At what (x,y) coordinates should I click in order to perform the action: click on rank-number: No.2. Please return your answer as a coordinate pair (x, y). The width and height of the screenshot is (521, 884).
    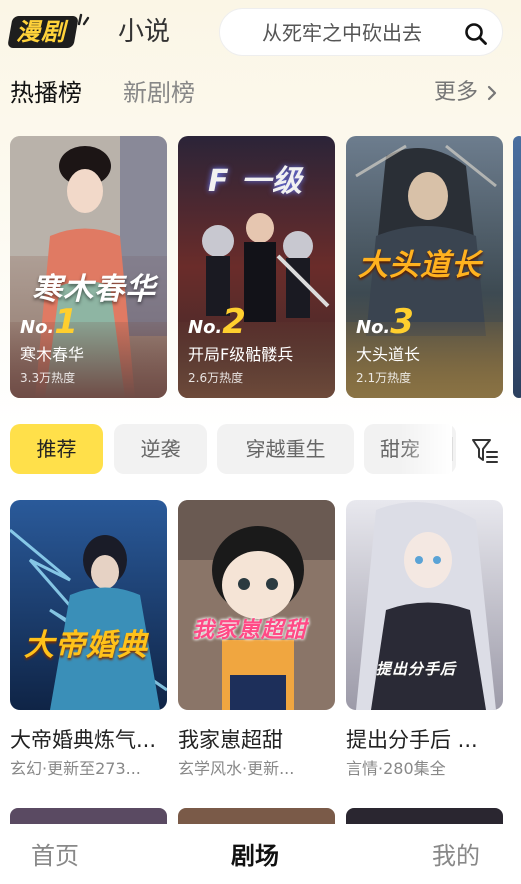
    Looking at the image, I should click on (217, 325).